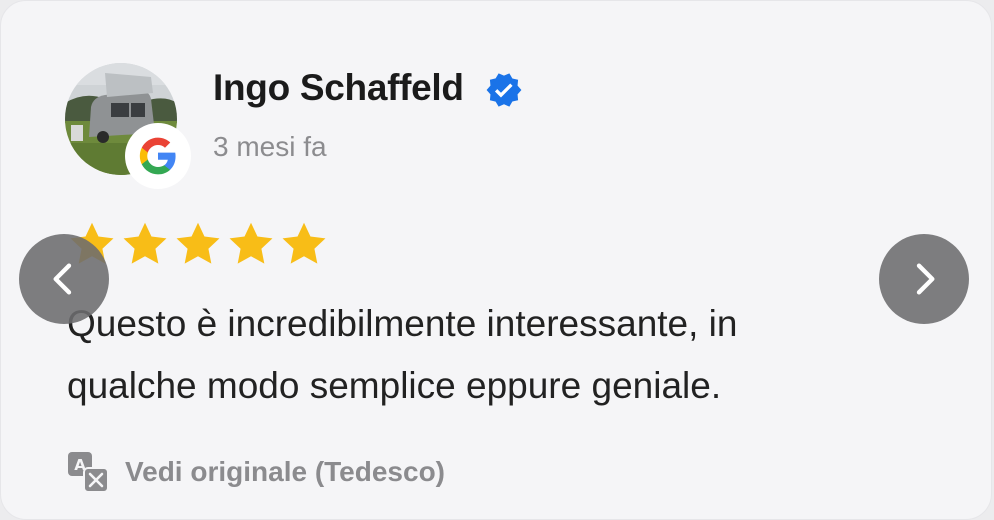 The height and width of the screenshot is (520, 994). I want to click on previous-review-button, so click(64, 279).